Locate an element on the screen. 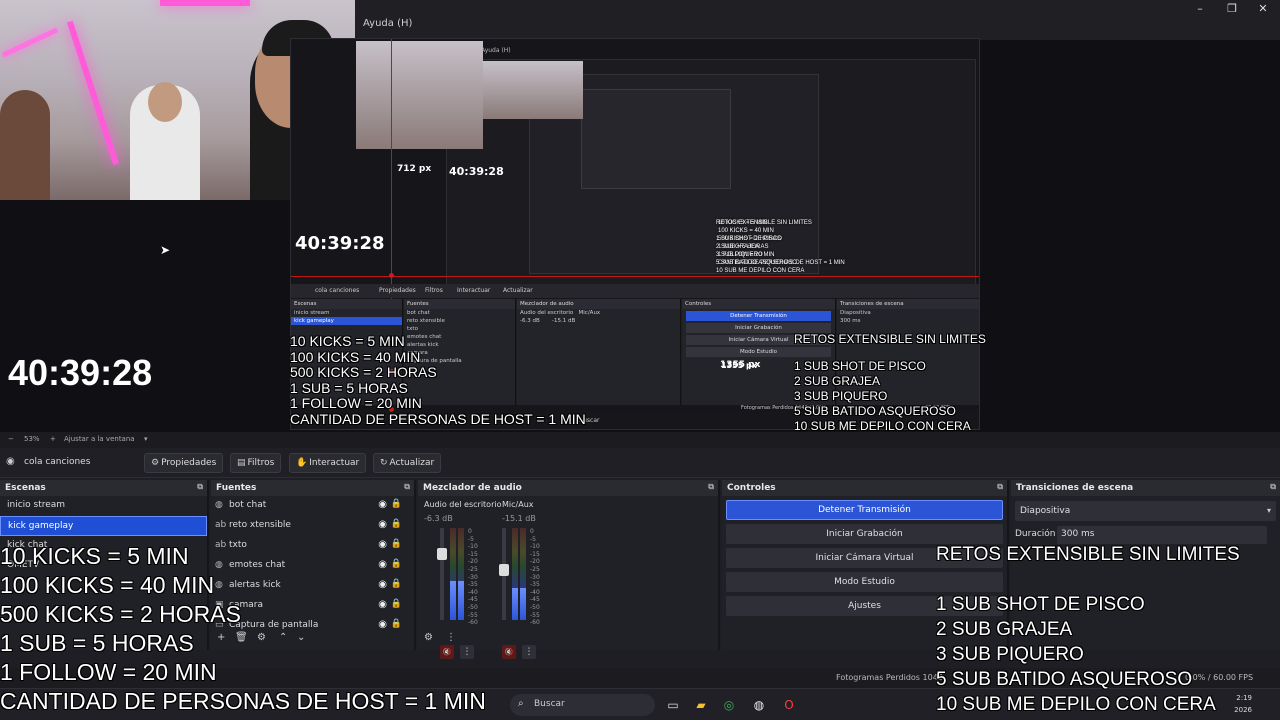  fit-to-window-button: Ajustar a la ventana is located at coordinates (99, 439).